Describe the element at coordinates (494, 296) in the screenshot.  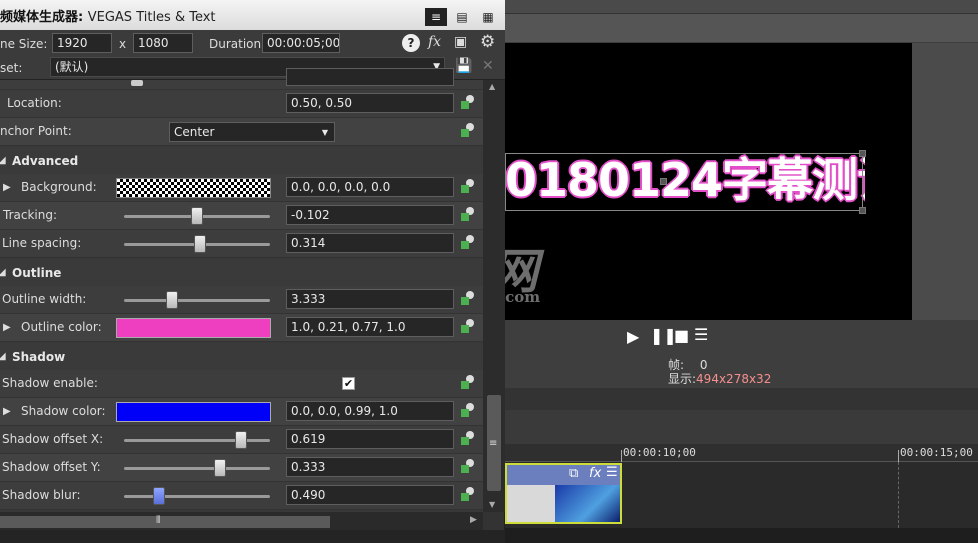
I see `vertical-scrollbar: ▲ ≡ ▼` at that location.